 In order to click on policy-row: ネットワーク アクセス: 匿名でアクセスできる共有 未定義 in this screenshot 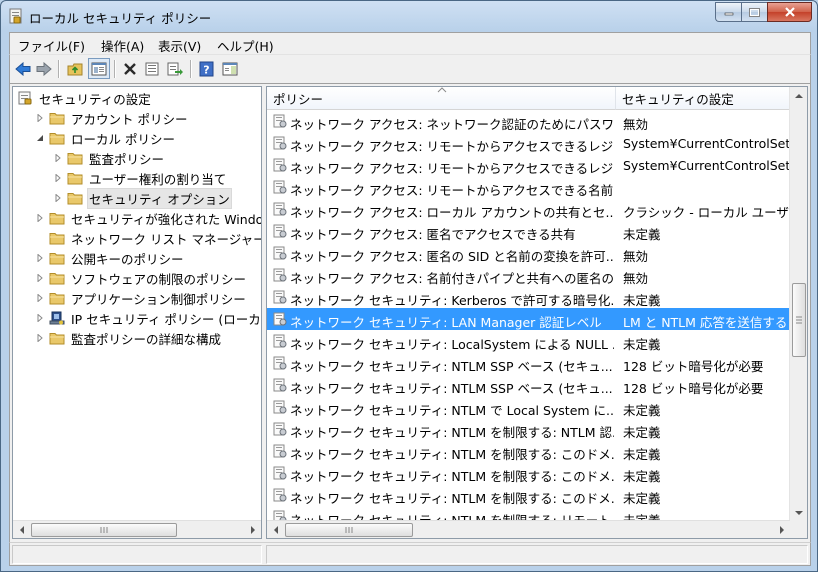, I will do `click(529, 231)`.